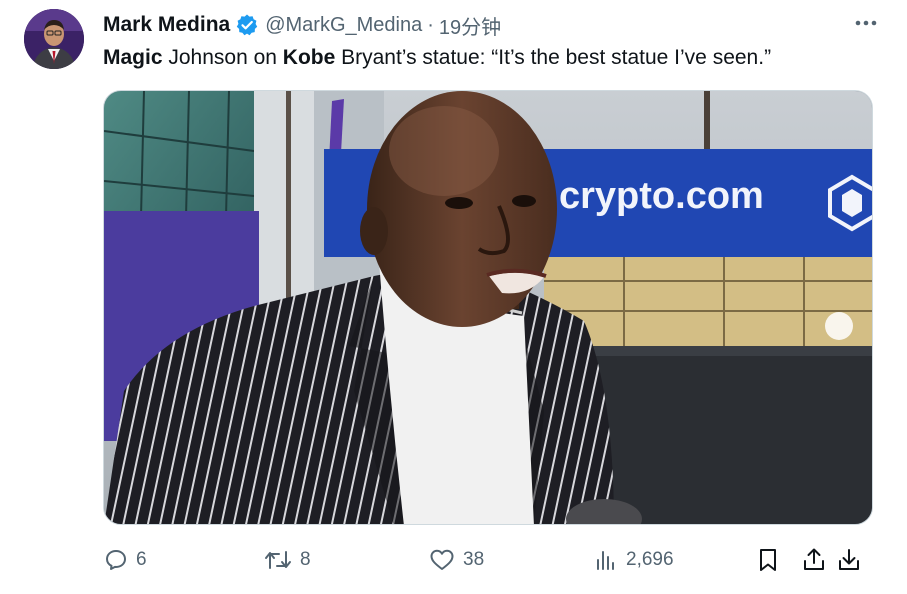 The height and width of the screenshot is (594, 907). I want to click on tweet-text-plain: Johnson on, so click(222, 57).